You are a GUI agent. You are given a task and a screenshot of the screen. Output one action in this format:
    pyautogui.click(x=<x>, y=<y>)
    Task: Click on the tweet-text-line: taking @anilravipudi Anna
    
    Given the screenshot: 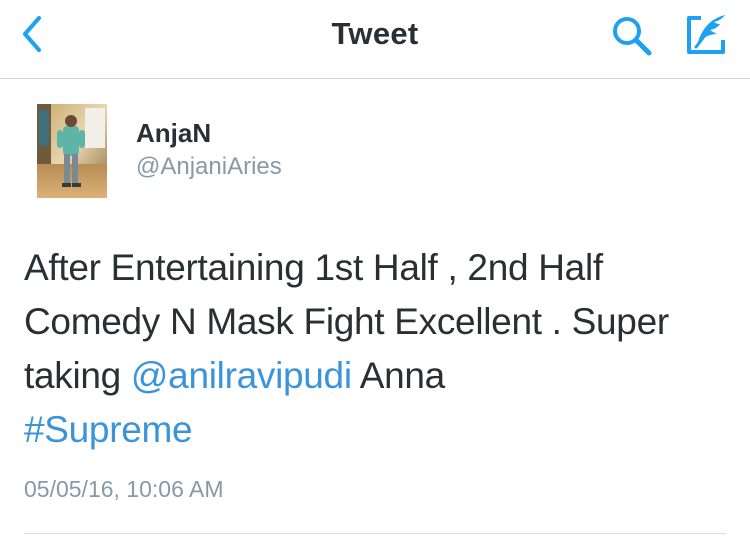 What is the action you would take?
    pyautogui.click(x=374, y=376)
    